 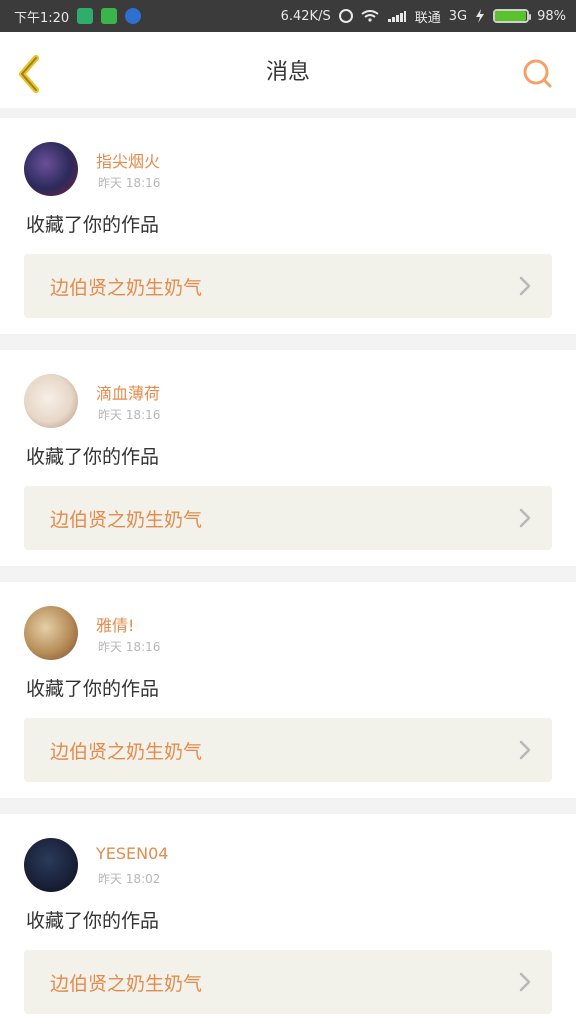 What do you see at coordinates (396, 16) in the screenshot?
I see `signal-icon` at bounding box center [396, 16].